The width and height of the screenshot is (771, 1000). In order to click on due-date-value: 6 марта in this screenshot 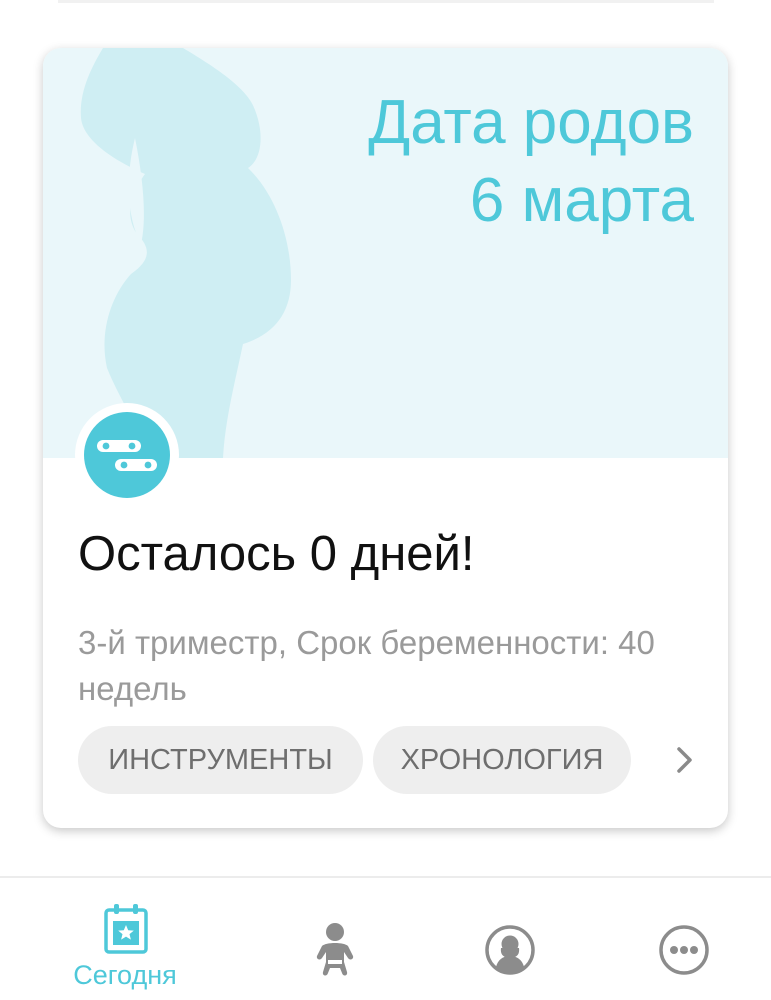, I will do `click(581, 200)`.